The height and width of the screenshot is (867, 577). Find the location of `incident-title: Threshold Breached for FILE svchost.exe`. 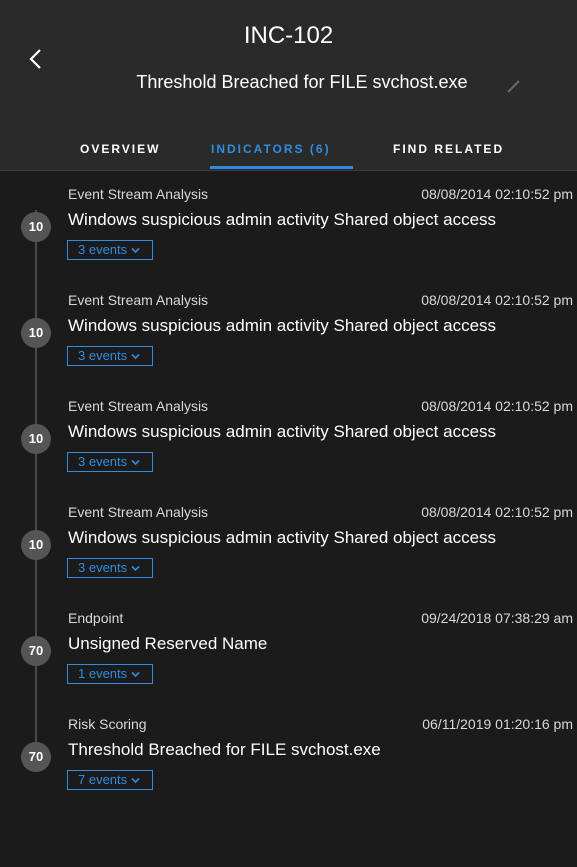

incident-title: Threshold Breached for FILE svchost.exe is located at coordinates (288, 82).